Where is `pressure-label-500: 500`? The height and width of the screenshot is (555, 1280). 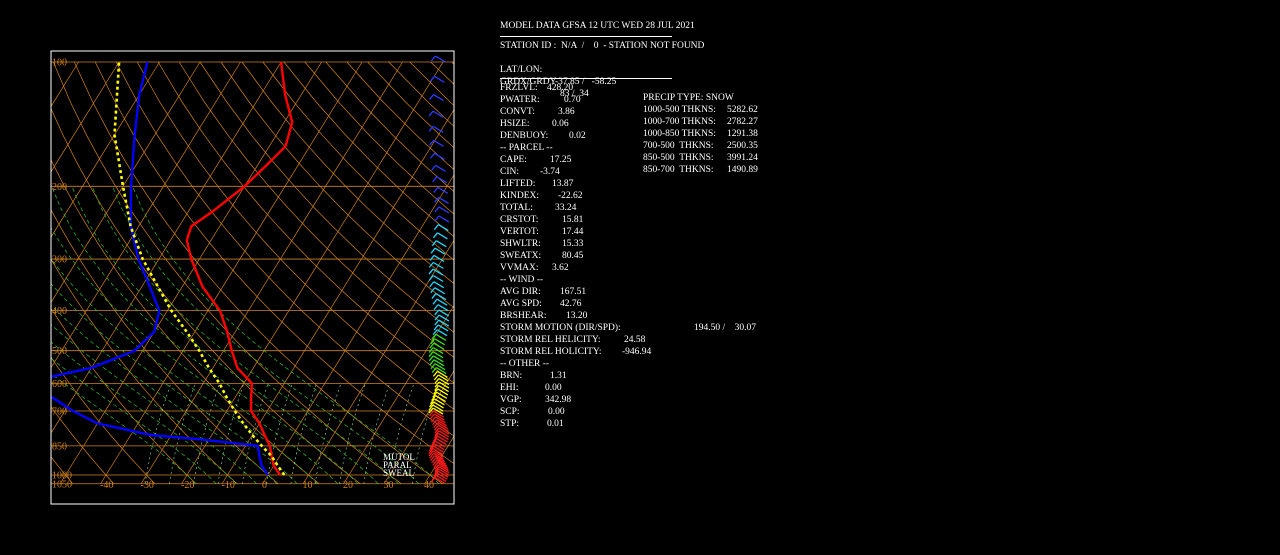
pressure-label-500: 500 is located at coordinates (59, 351).